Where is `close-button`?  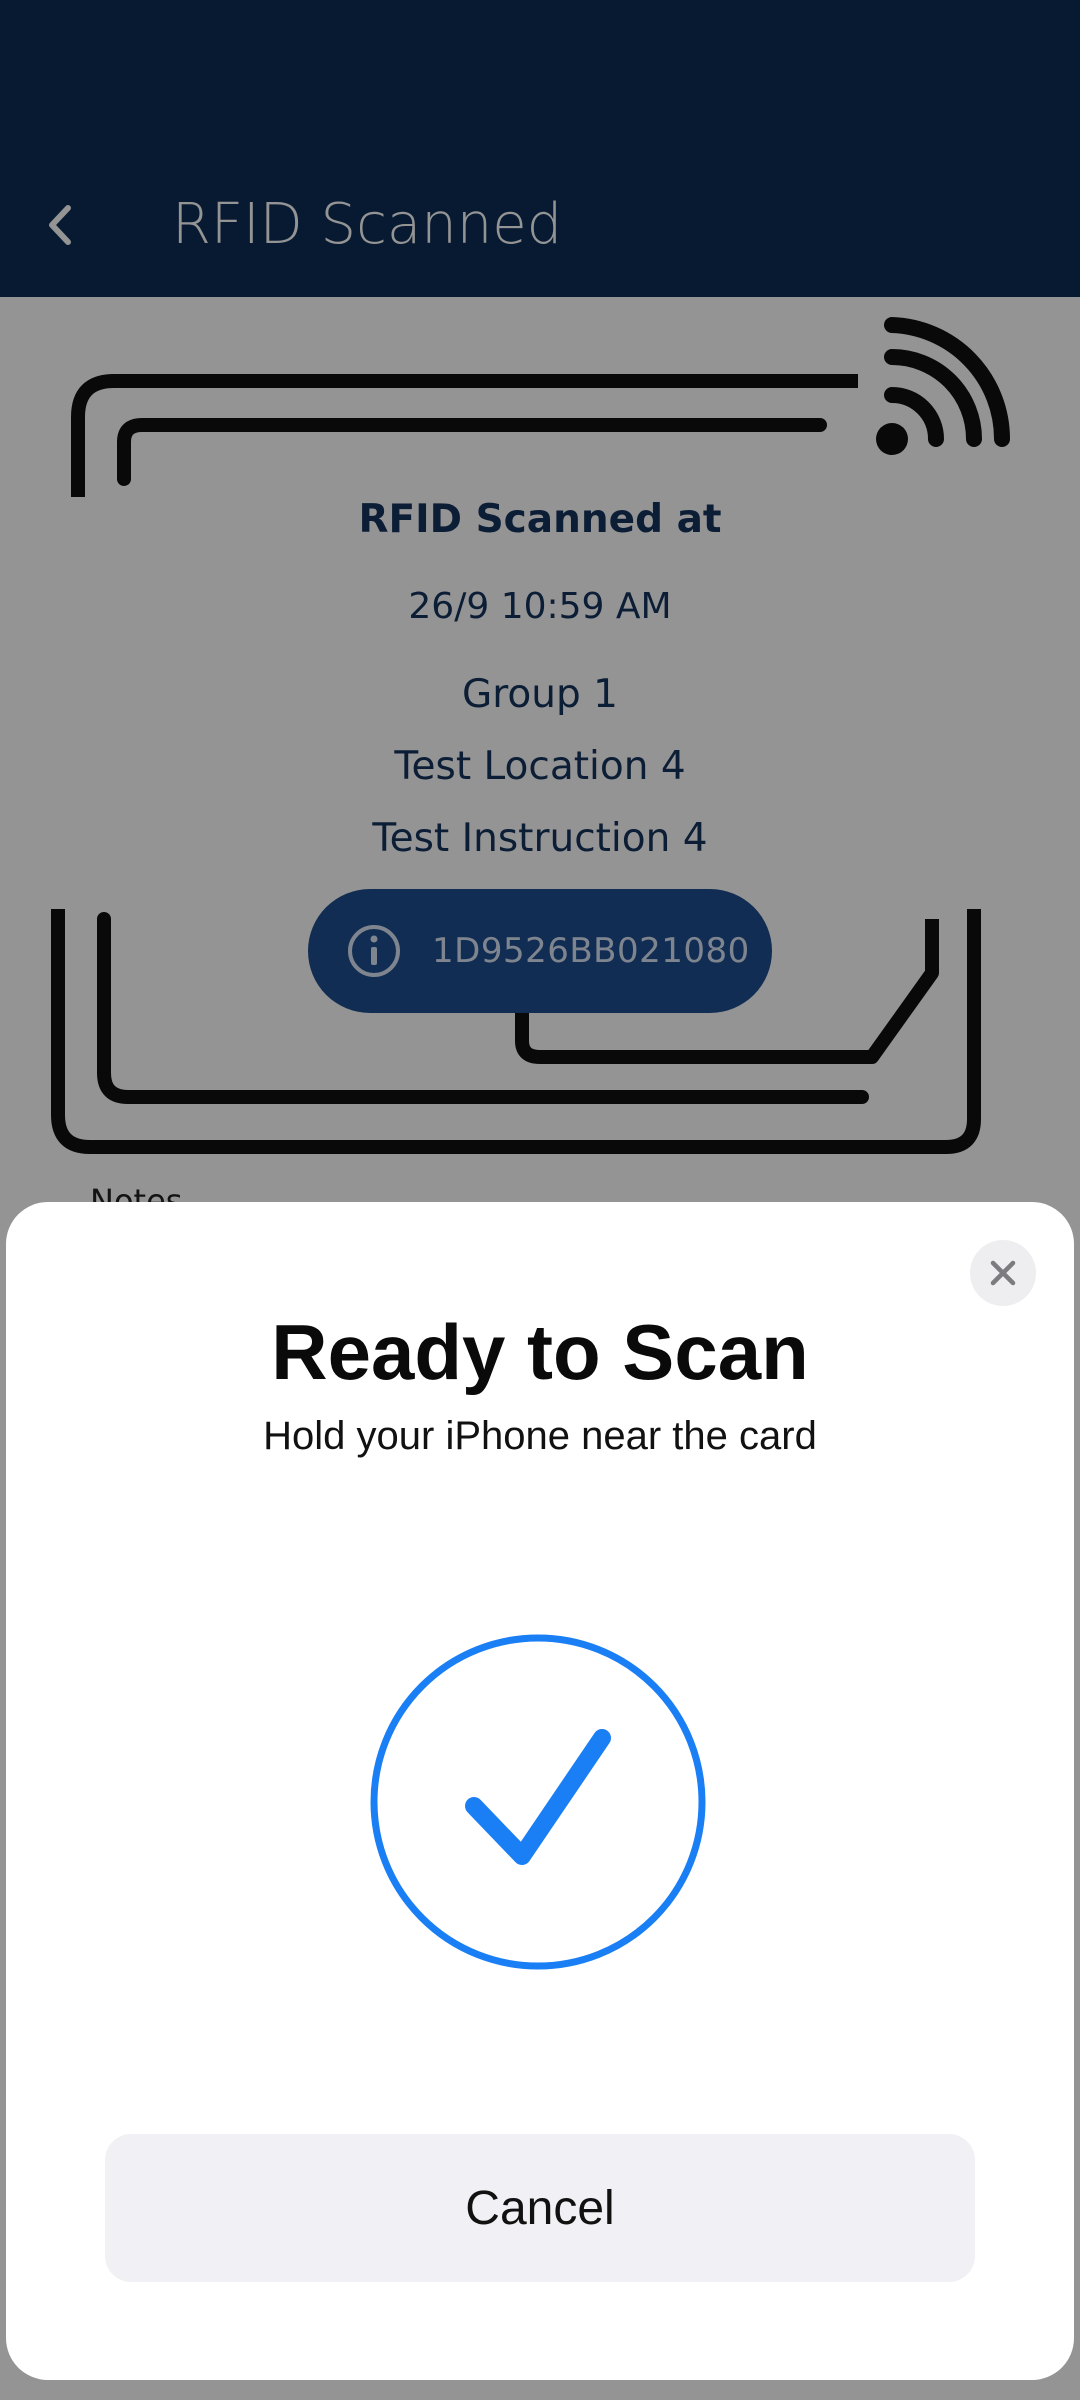
close-button is located at coordinates (1003, 1273).